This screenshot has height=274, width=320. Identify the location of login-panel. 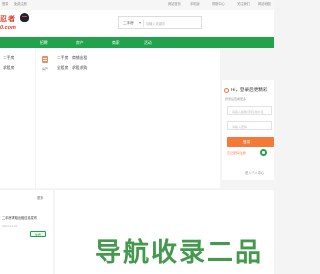
(248, 130).